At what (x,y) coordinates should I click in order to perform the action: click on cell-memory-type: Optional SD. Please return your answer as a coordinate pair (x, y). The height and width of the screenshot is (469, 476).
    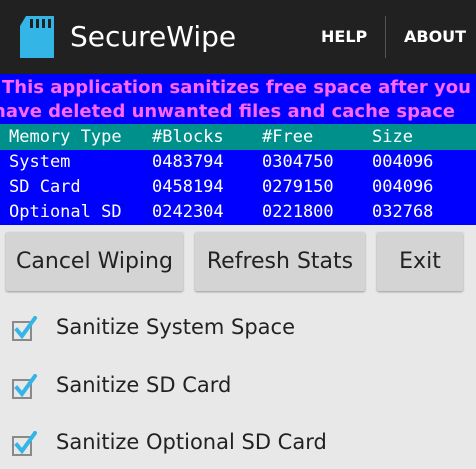
    Looking at the image, I should click on (65, 212).